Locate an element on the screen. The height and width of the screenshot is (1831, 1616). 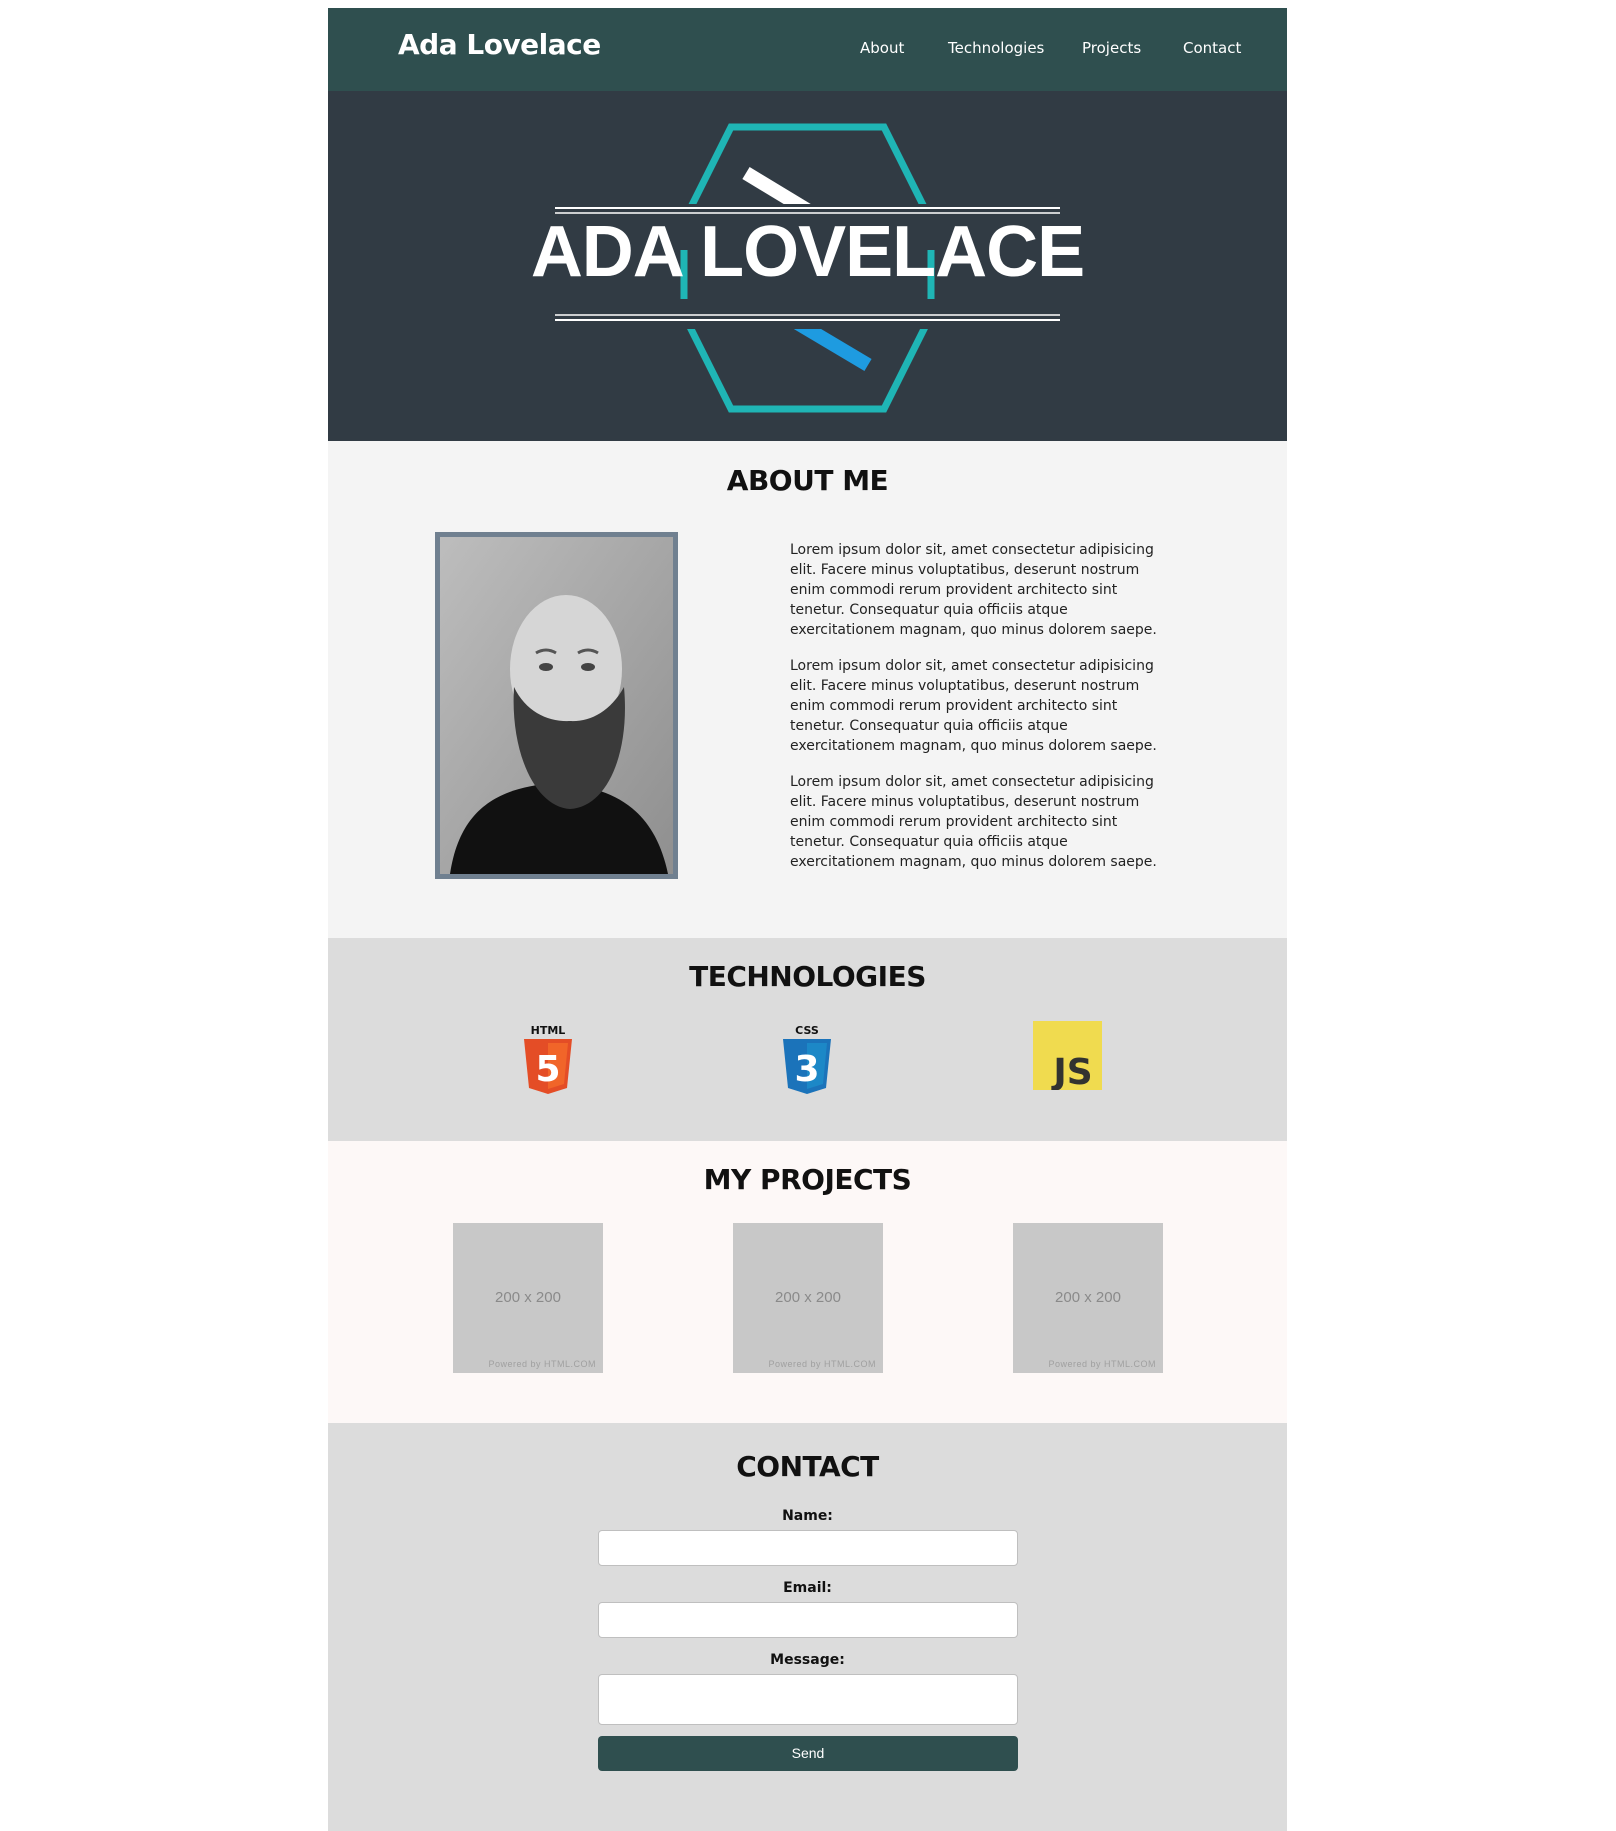
portrait-photo is located at coordinates (556, 705).